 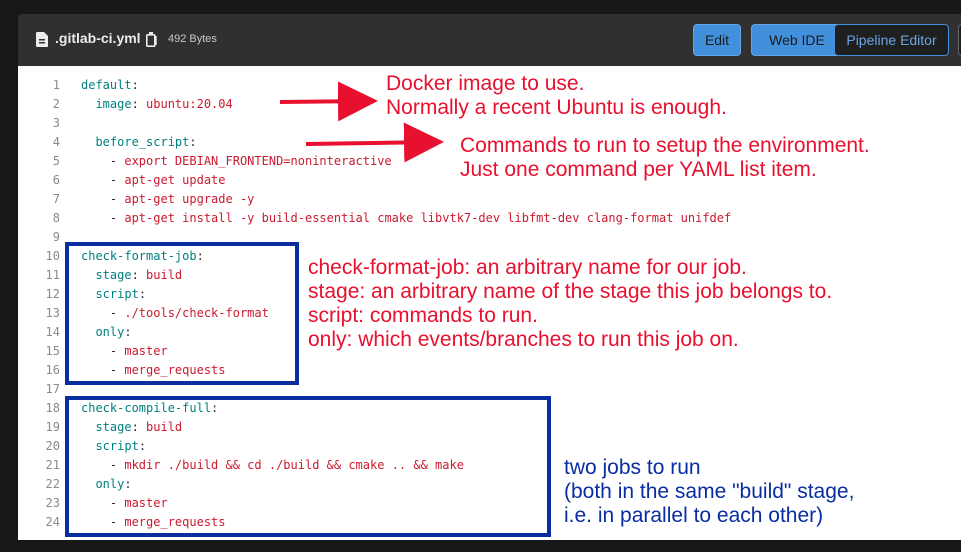 I want to click on copy-icon, so click(x=152, y=39).